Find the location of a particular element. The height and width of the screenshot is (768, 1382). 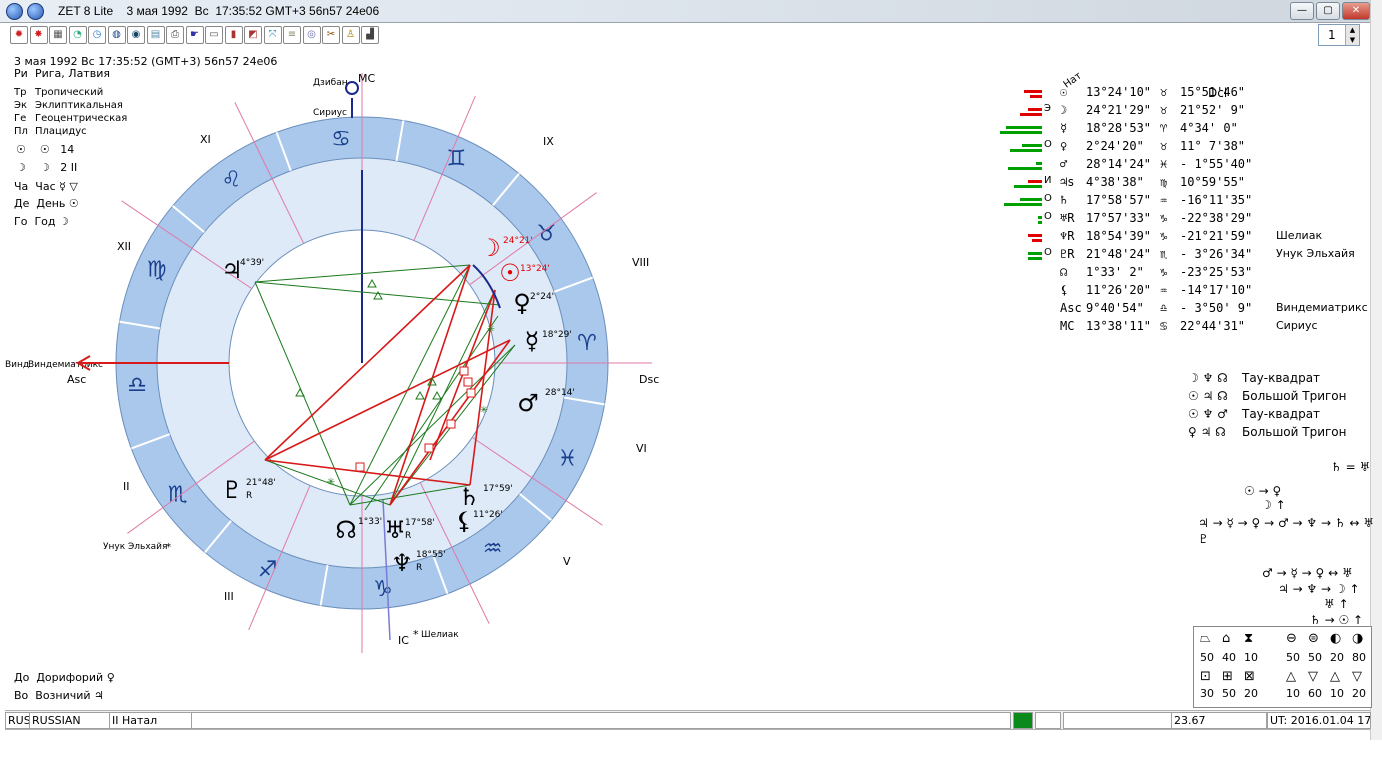

retrograde-mark: R is located at coordinates (419, 568).